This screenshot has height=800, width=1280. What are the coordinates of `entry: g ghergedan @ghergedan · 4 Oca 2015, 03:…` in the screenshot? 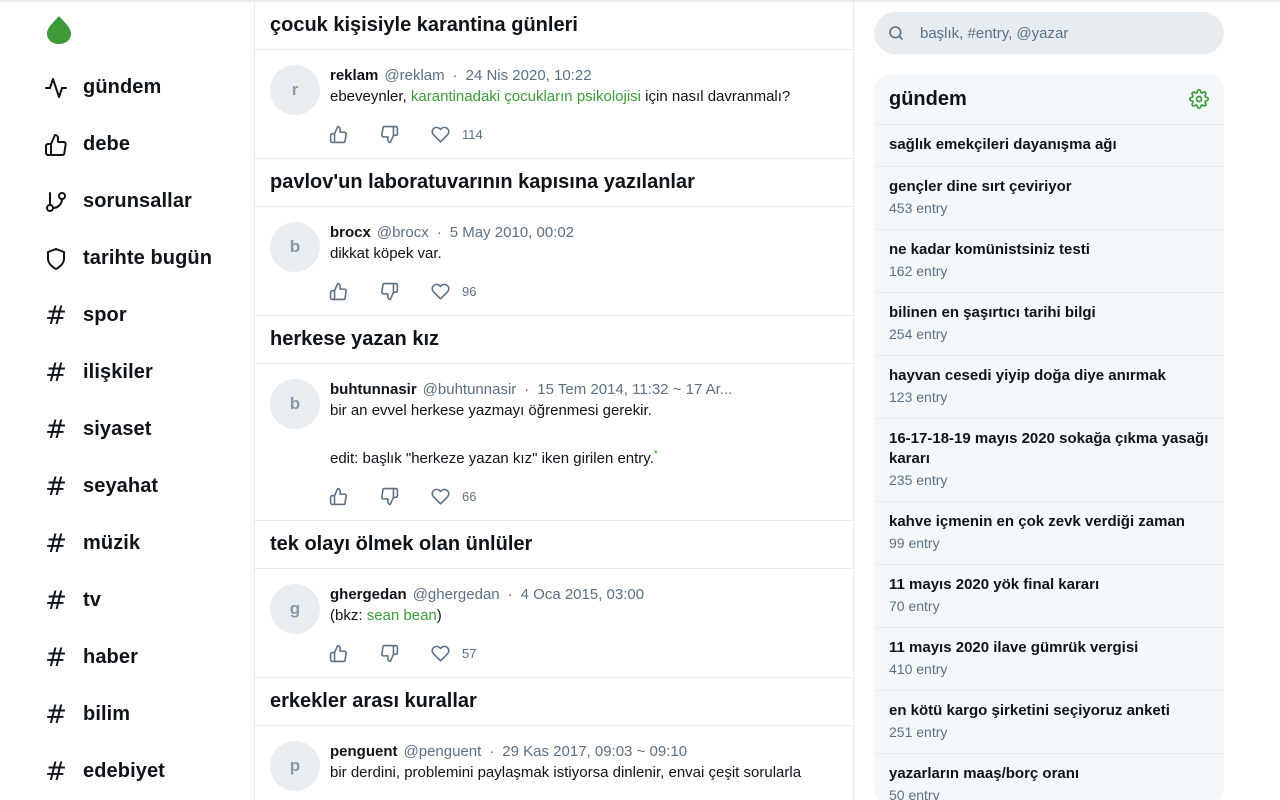 It's located at (554, 623).